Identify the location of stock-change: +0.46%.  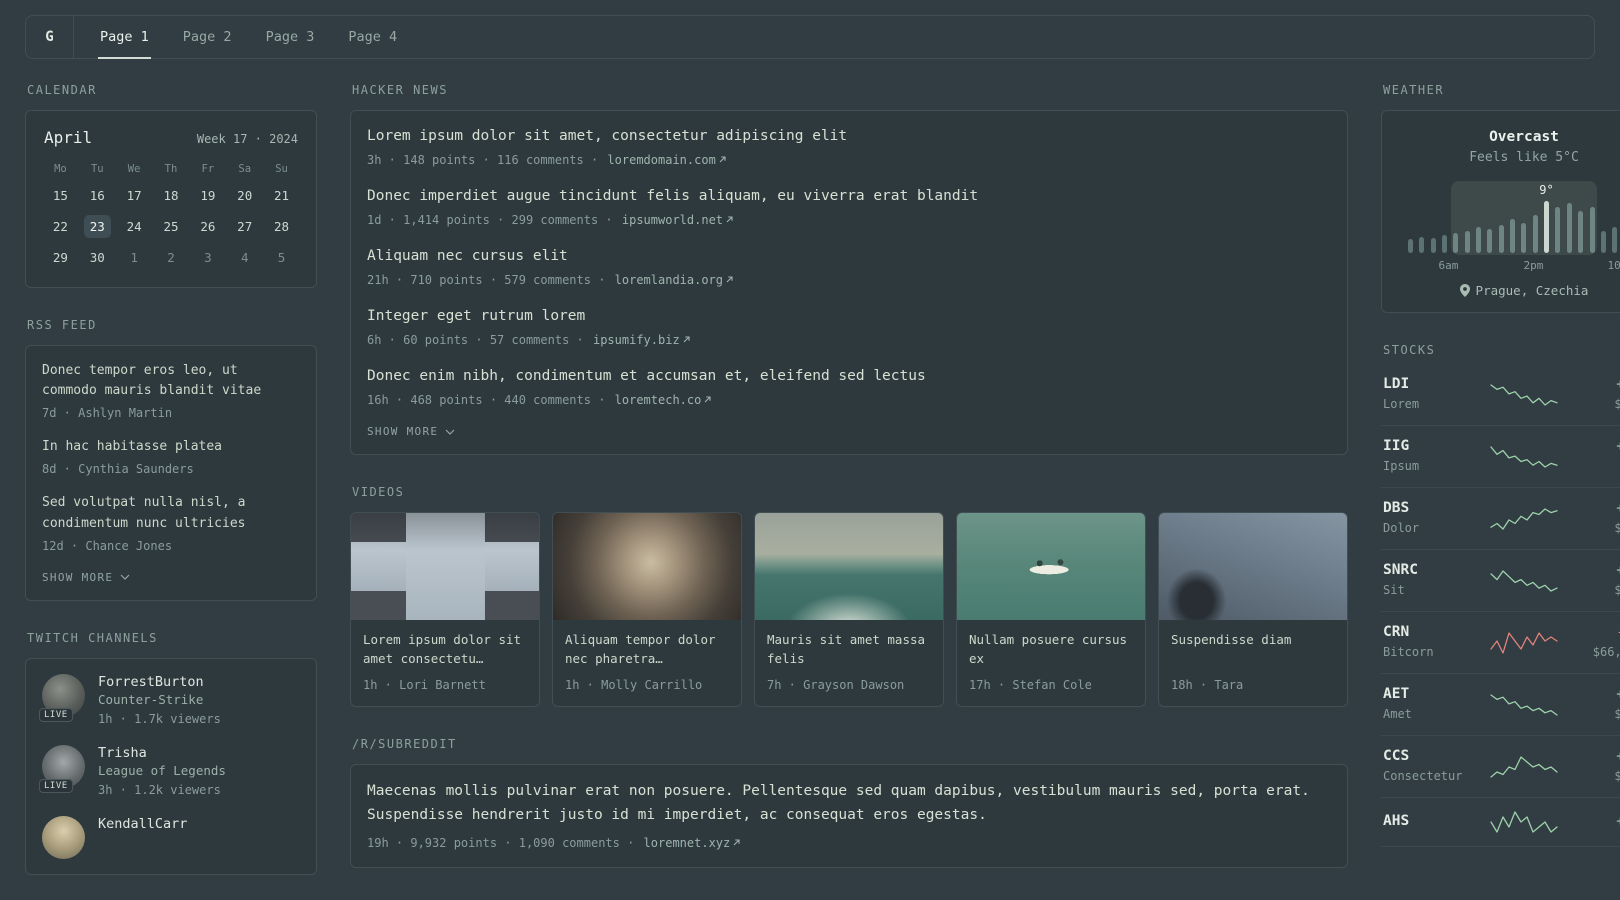
(1596, 821).